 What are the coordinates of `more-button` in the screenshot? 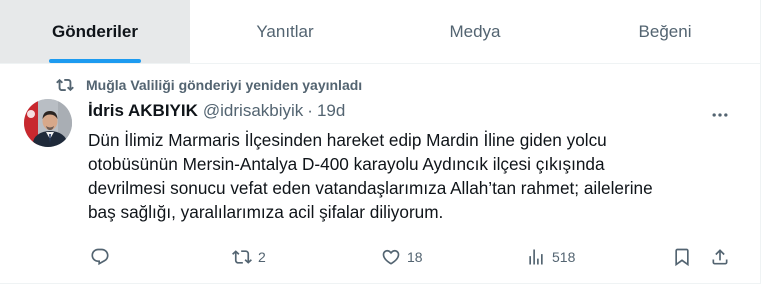 It's located at (720, 115).